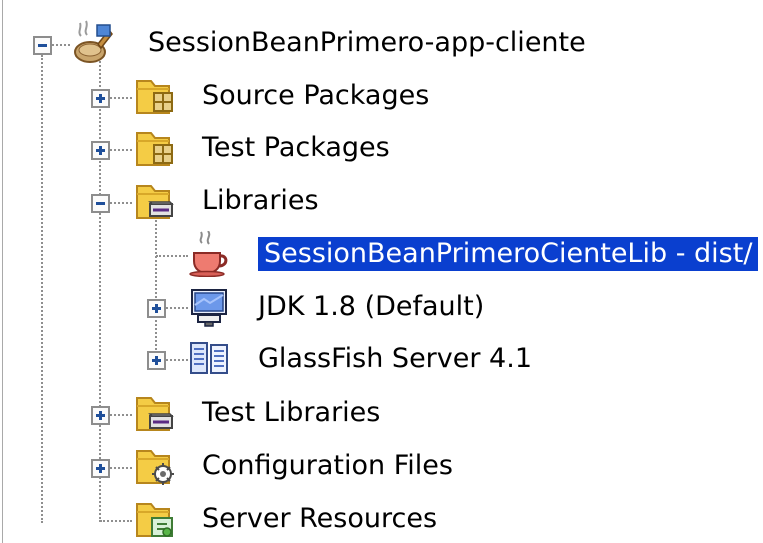  I want to click on project-coffee-icon, so click(92, 43).